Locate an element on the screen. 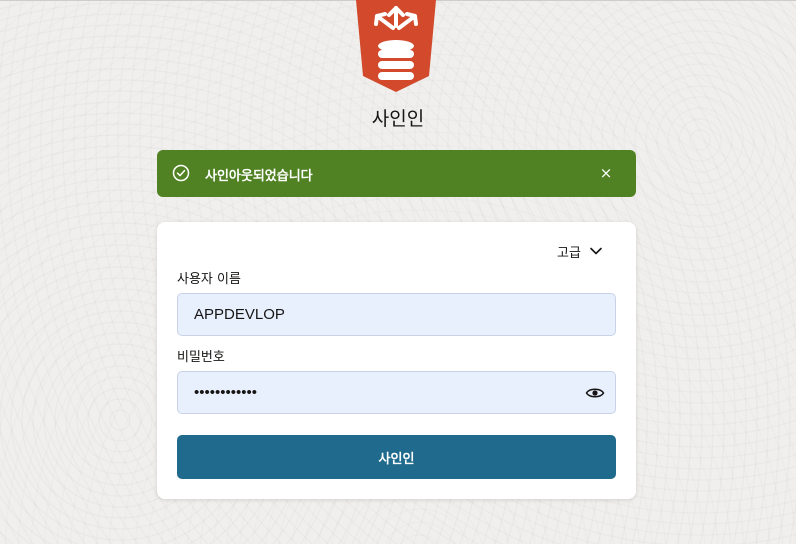 This screenshot has width=796, height=544. password-input is located at coordinates (396, 392).